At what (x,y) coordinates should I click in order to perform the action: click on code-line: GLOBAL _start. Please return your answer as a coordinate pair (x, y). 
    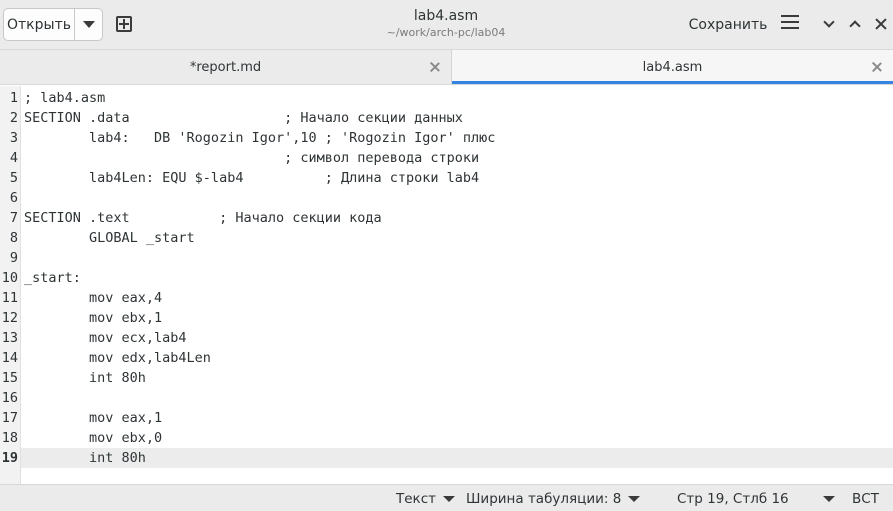
    Looking at the image, I should click on (109, 238).